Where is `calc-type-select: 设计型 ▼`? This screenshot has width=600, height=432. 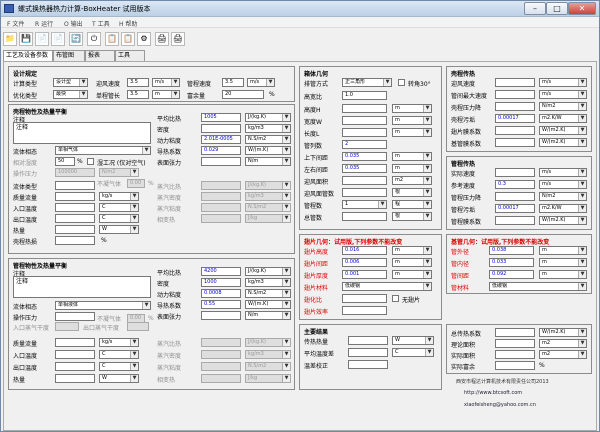 calc-type-select: 设计型 ▼ is located at coordinates (70, 82).